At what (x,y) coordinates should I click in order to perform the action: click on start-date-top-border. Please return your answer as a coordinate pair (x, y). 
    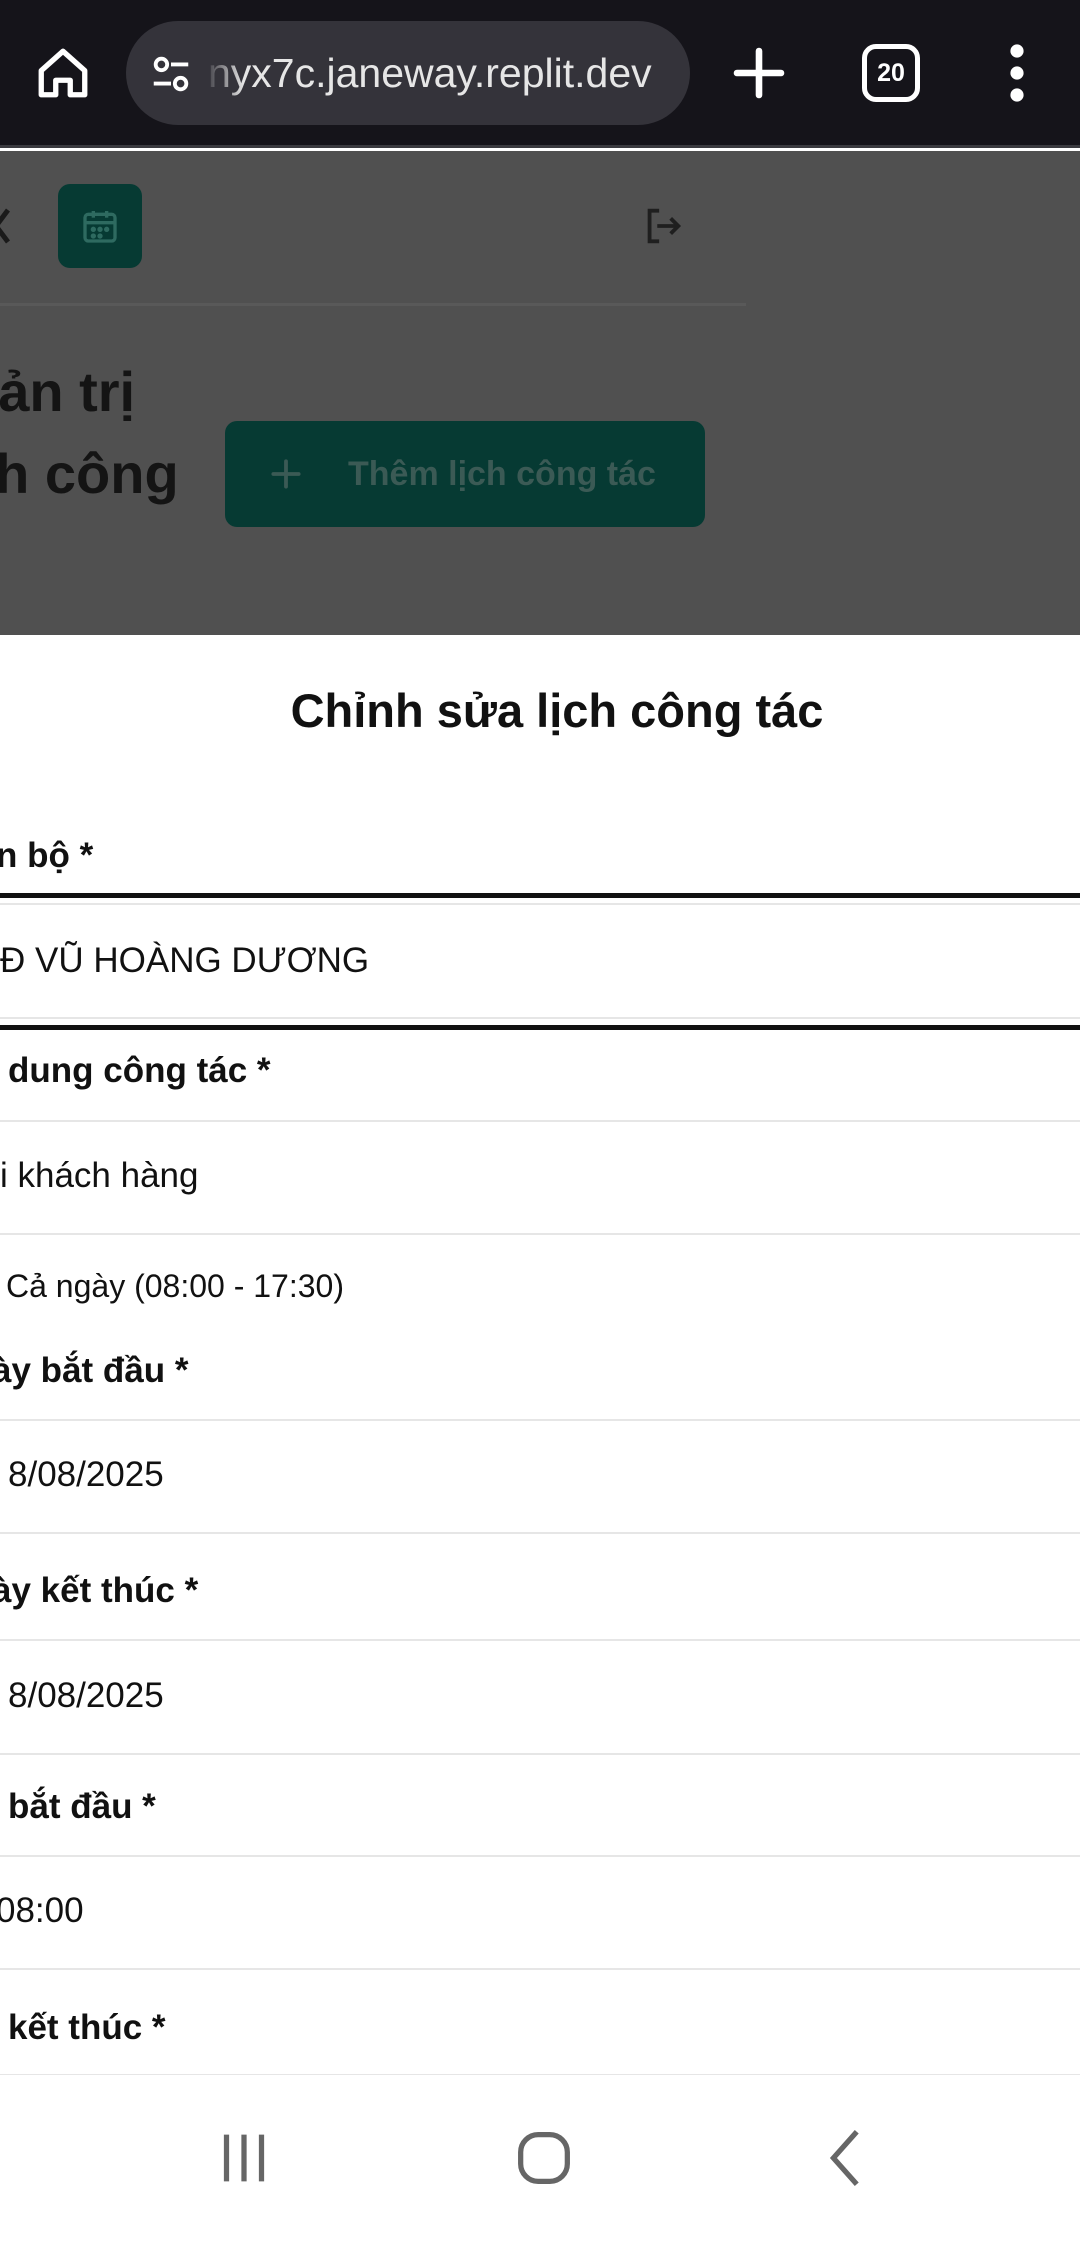
    Looking at the image, I should click on (540, 1420).